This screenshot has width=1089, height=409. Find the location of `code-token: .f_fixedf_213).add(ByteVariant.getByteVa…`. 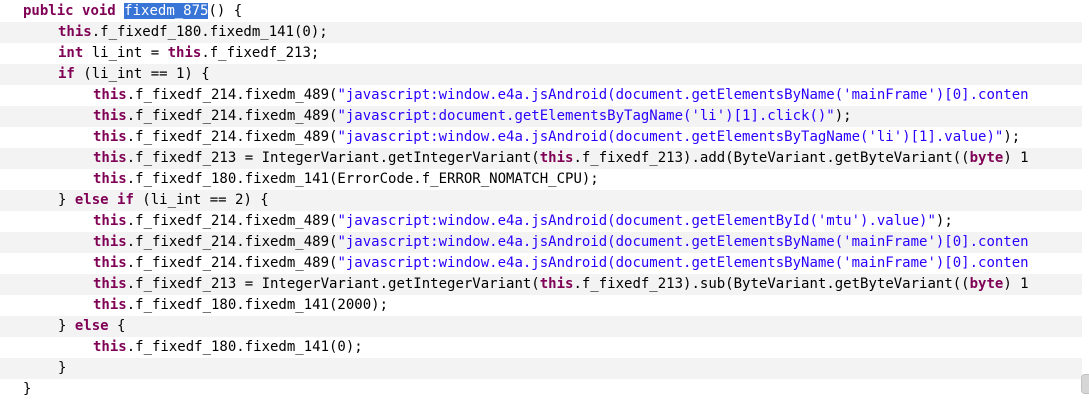

code-token: .f_fixedf_213).add(ByteVariant.getByteVa… is located at coordinates (771, 158).